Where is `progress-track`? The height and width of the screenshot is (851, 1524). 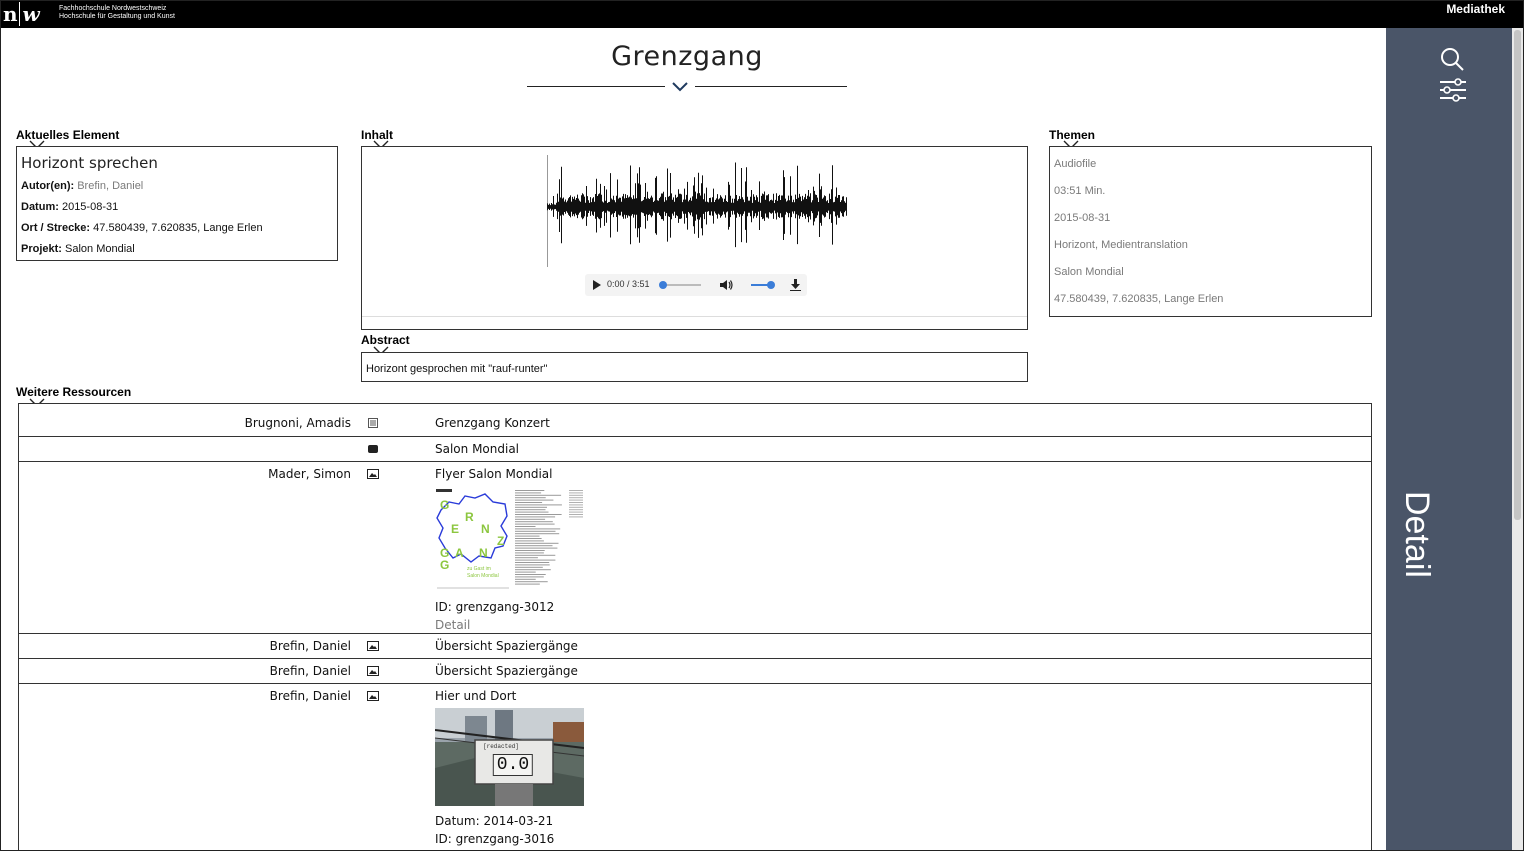
progress-track is located at coordinates (680, 285).